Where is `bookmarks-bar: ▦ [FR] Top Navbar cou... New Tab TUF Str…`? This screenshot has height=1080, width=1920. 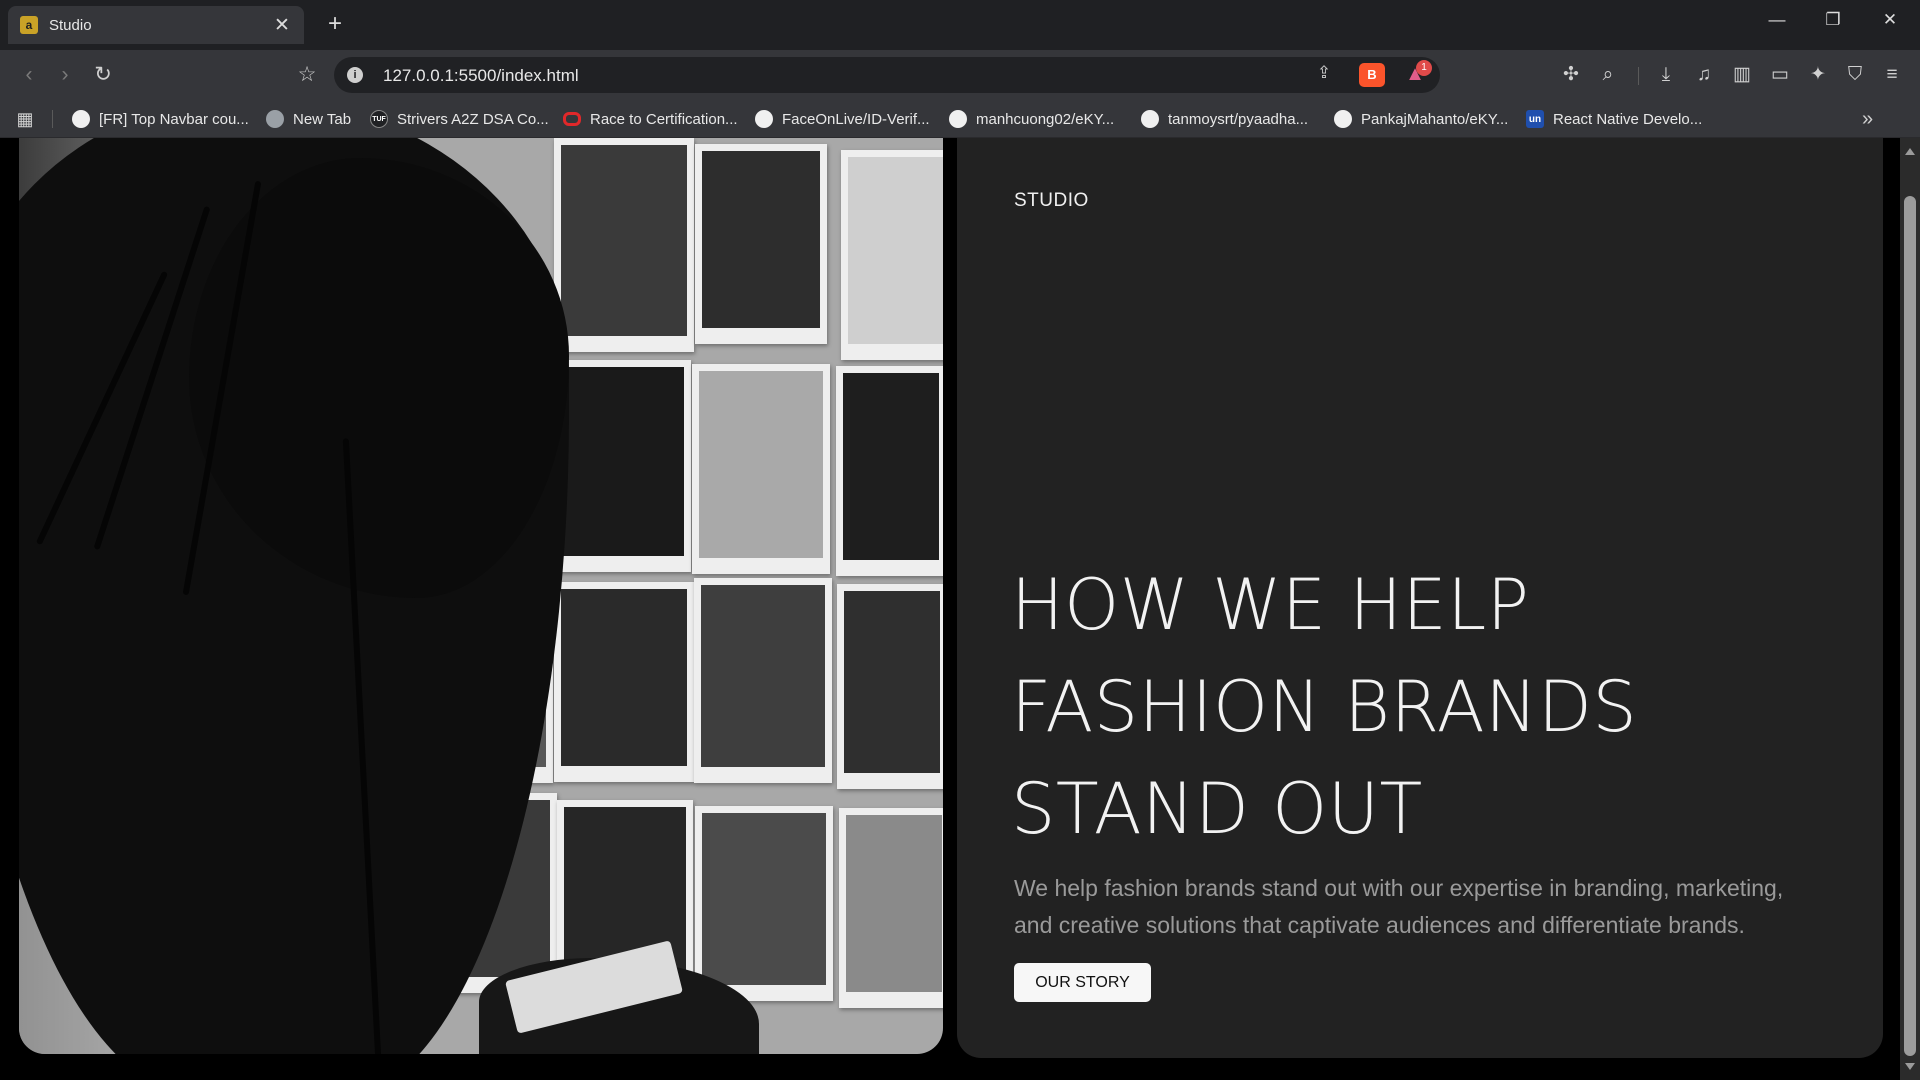
bookmarks-bar: ▦ [FR] Top Navbar cou... New Tab TUF Str… is located at coordinates (960, 119).